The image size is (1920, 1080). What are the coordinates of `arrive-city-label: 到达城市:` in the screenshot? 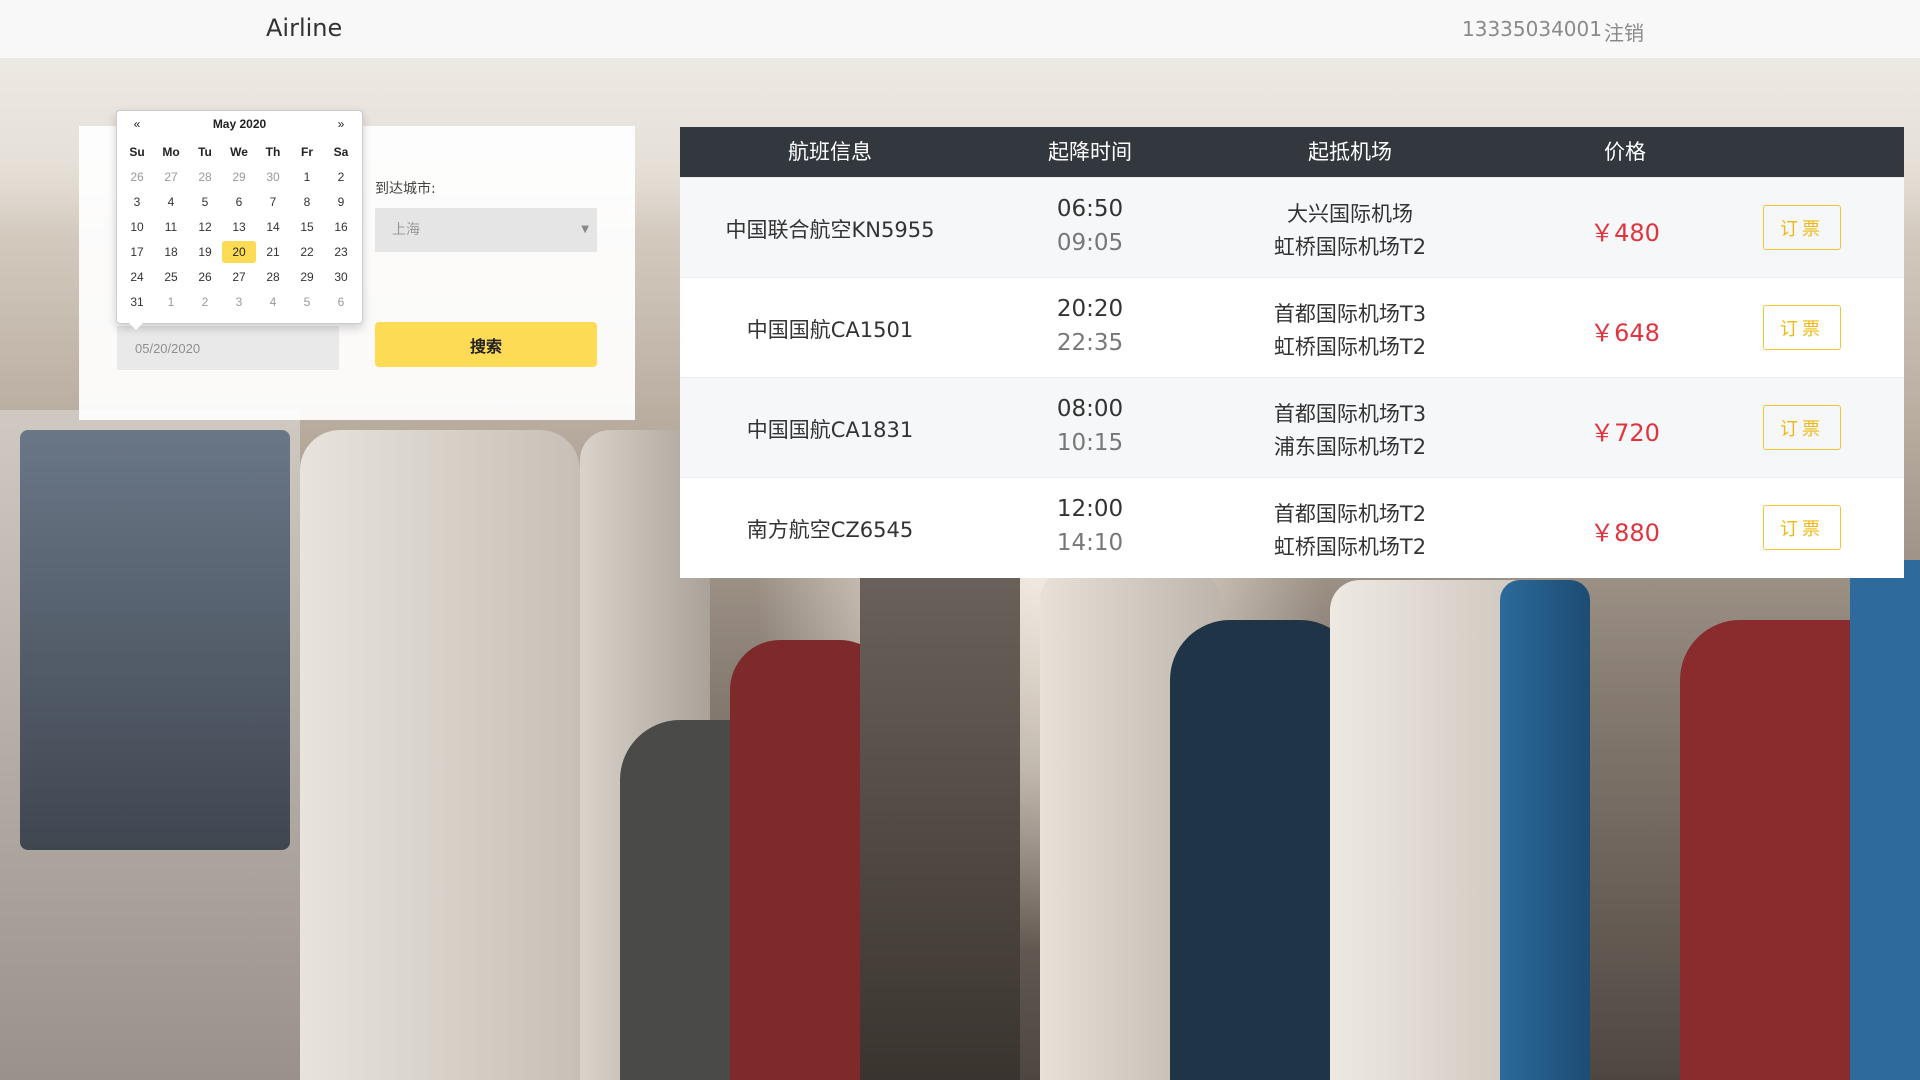 It's located at (405, 189).